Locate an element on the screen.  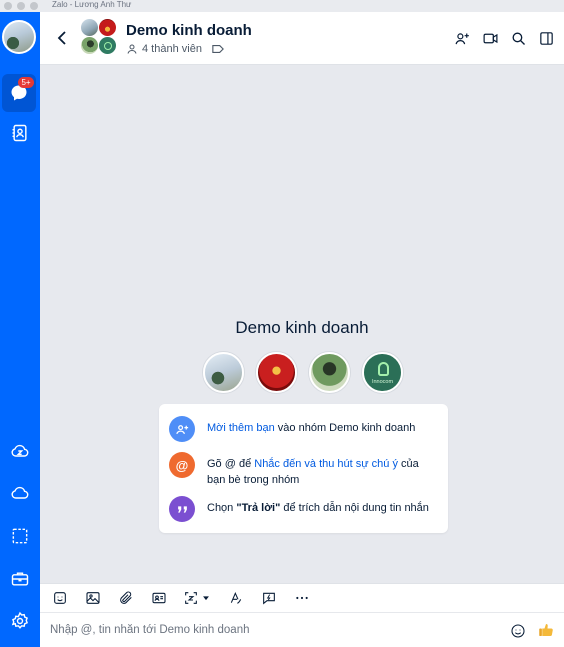
chat-title: Demo kinh doanh is located at coordinates (189, 30).